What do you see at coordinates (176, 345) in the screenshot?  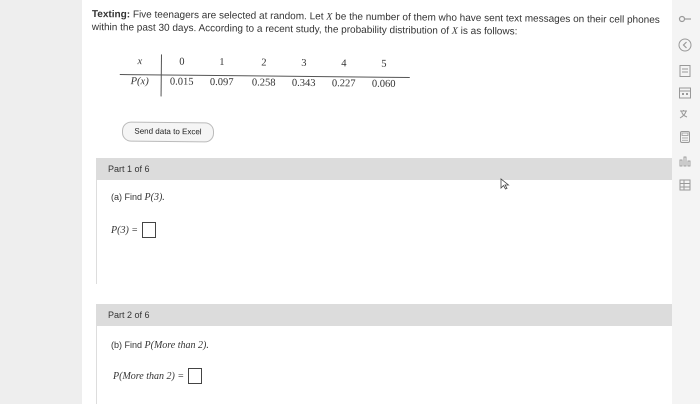 I see `question-expression: P(More than 2).` at bounding box center [176, 345].